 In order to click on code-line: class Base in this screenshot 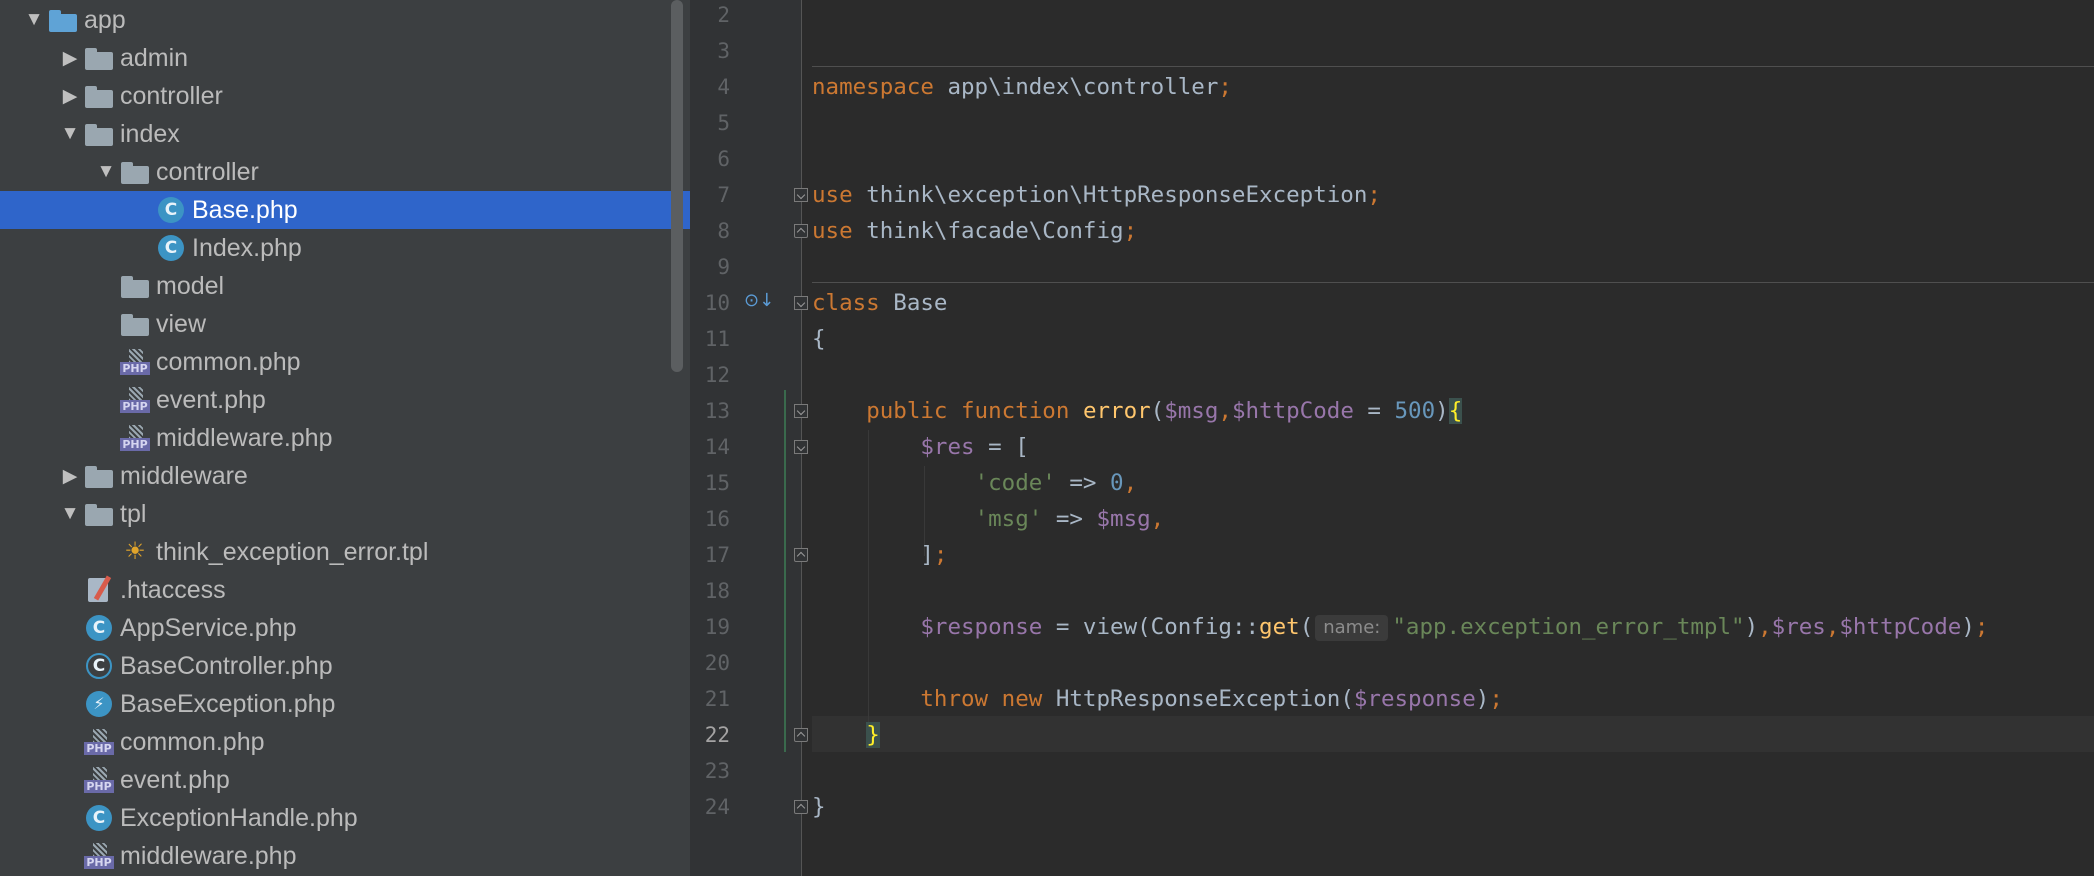, I will do `click(879, 303)`.